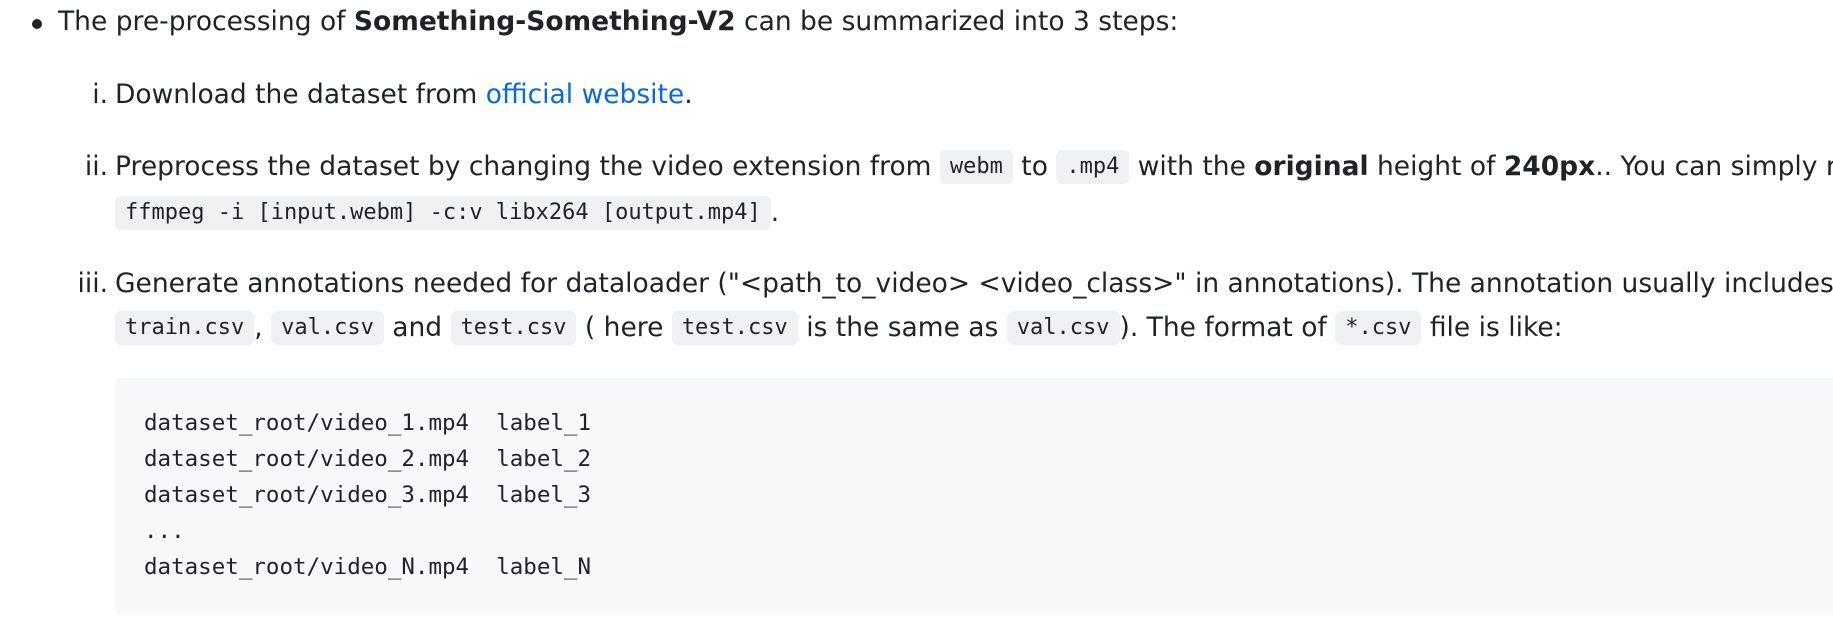 This screenshot has height=617, width=1833. I want to click on step-3-marker: iii., so click(92, 283).